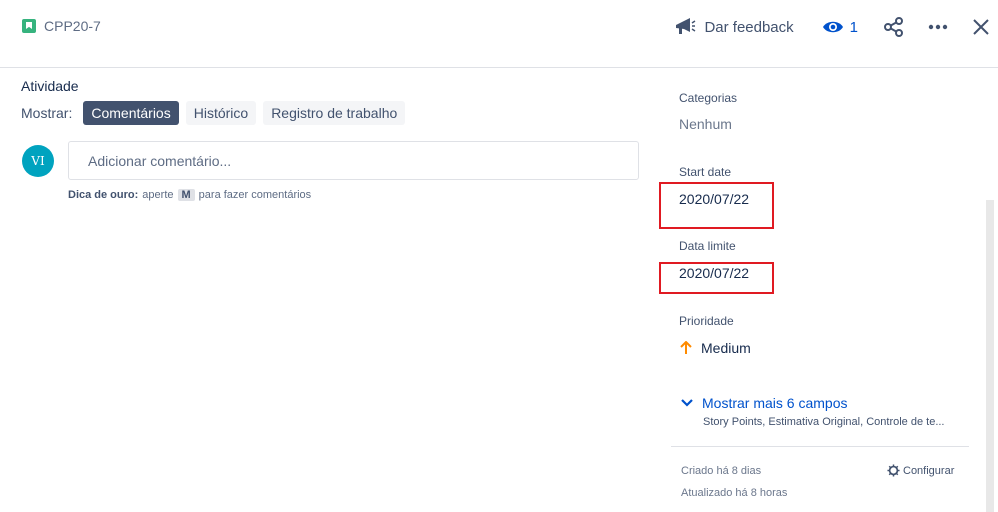  I want to click on divider, so click(820, 446).